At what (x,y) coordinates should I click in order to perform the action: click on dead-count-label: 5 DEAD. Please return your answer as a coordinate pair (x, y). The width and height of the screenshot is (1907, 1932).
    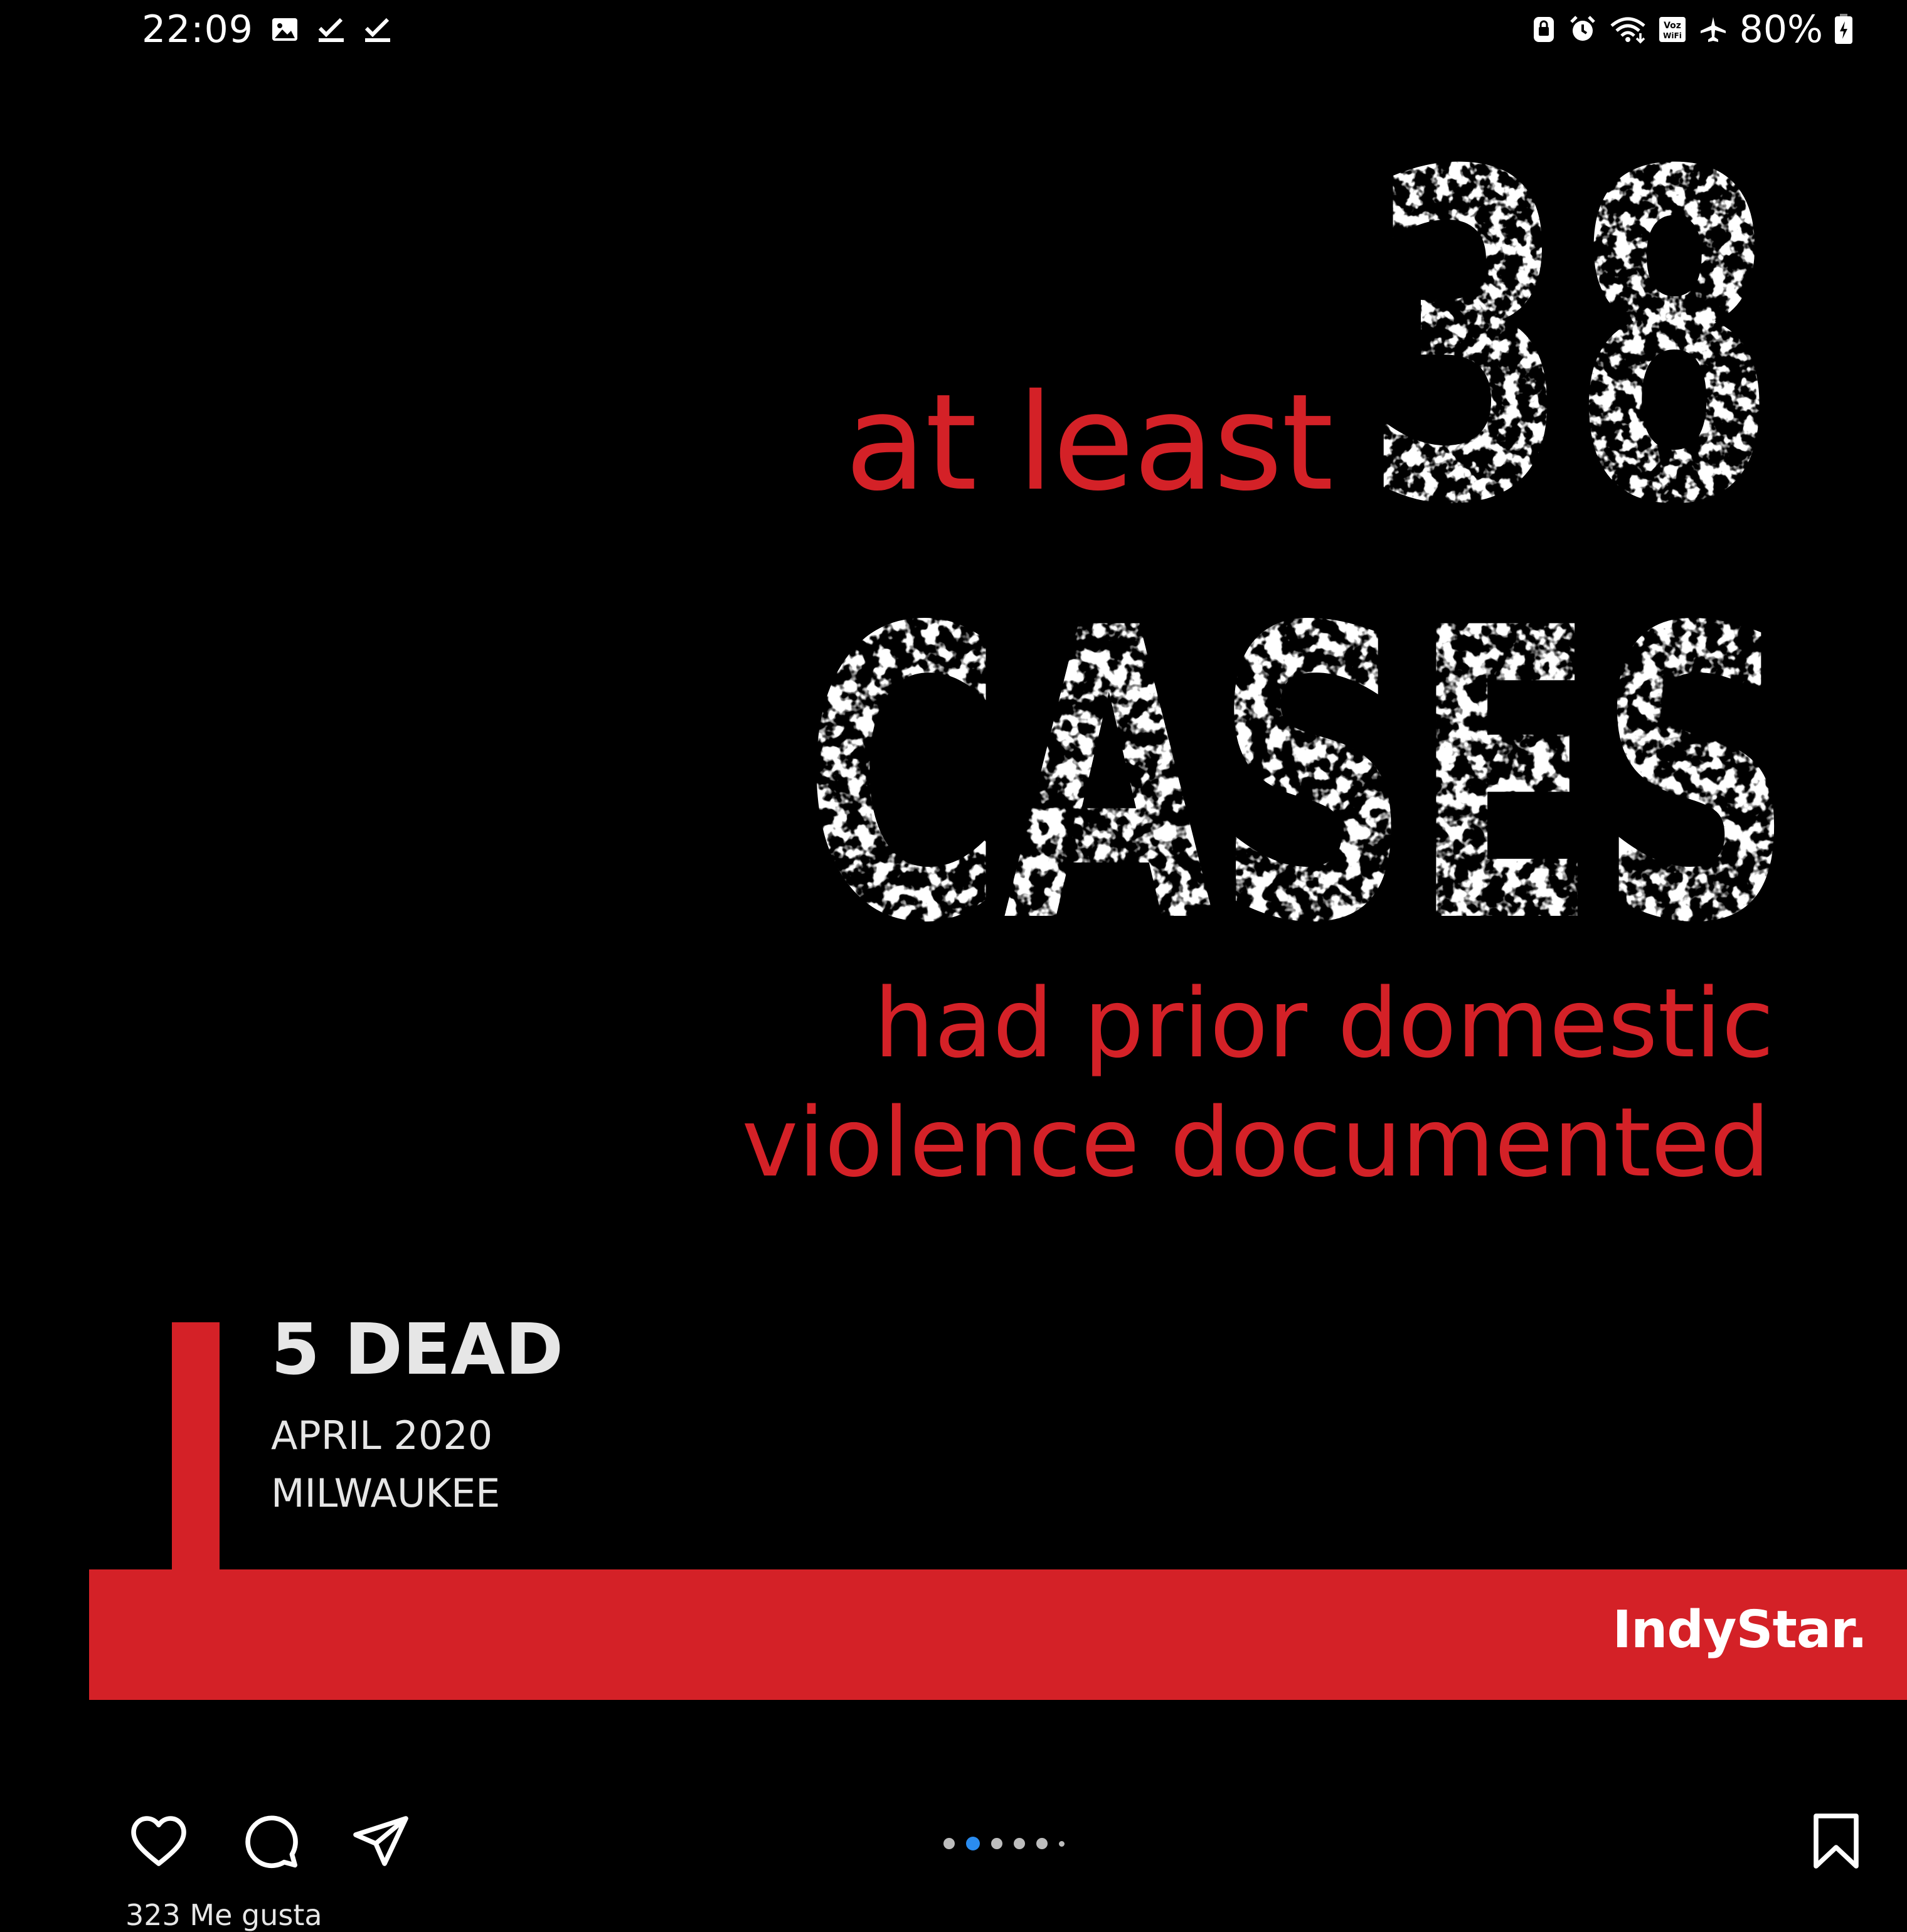
    Looking at the image, I should click on (417, 1350).